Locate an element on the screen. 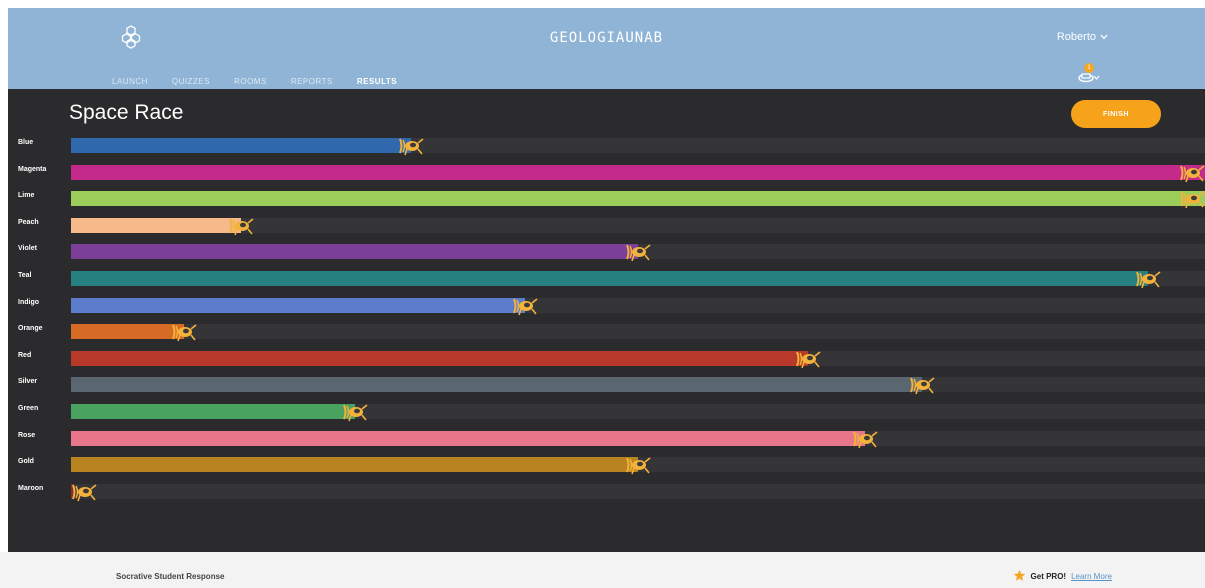 Image resolution: width=1205 pixels, height=588 pixels. team-label: Red is located at coordinates (25, 355).